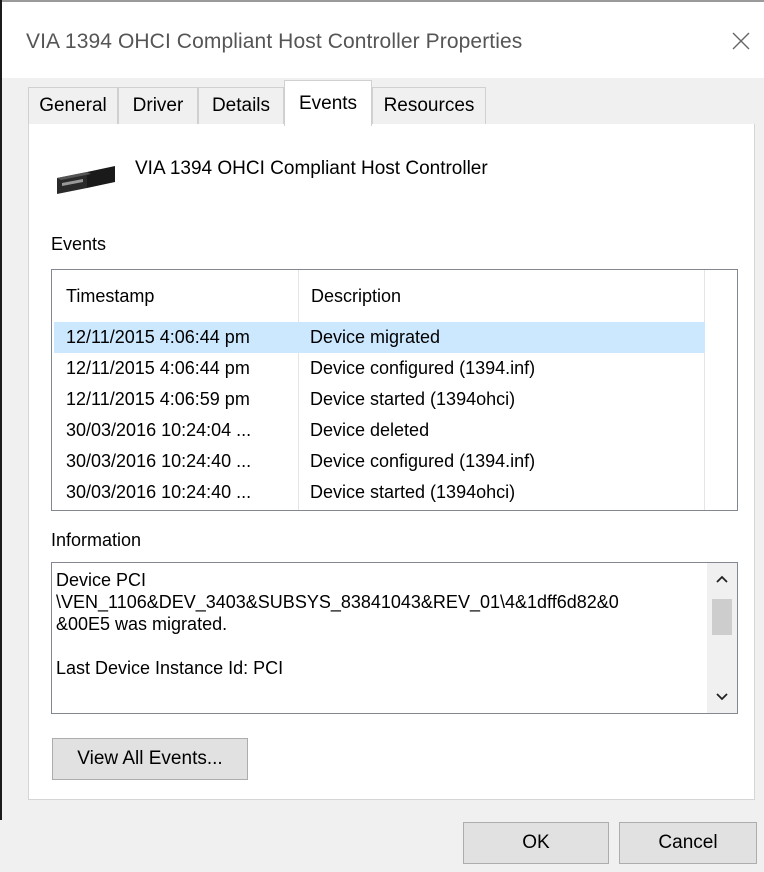  I want to click on close-icon, so click(741, 41).